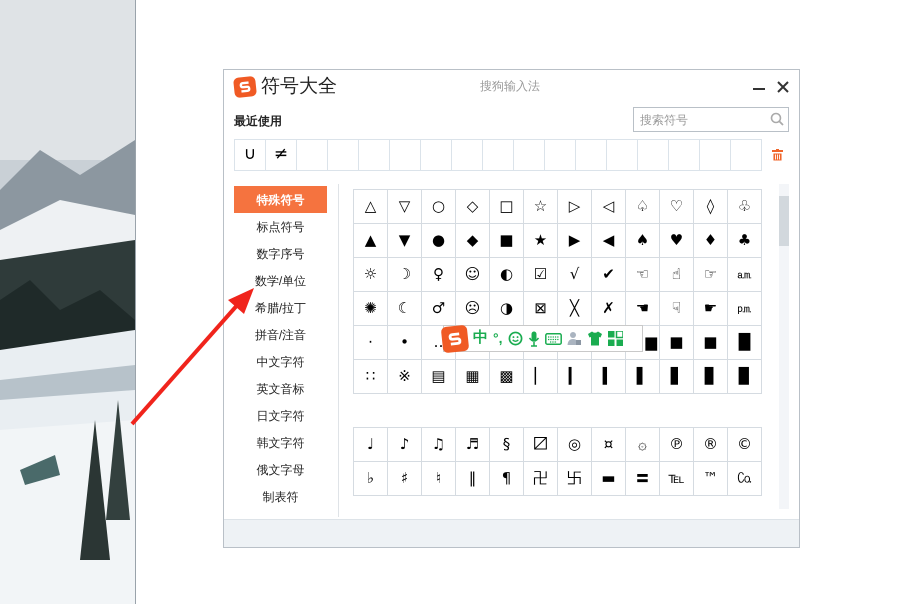  I want to click on symbol-cell: ★, so click(541, 241).